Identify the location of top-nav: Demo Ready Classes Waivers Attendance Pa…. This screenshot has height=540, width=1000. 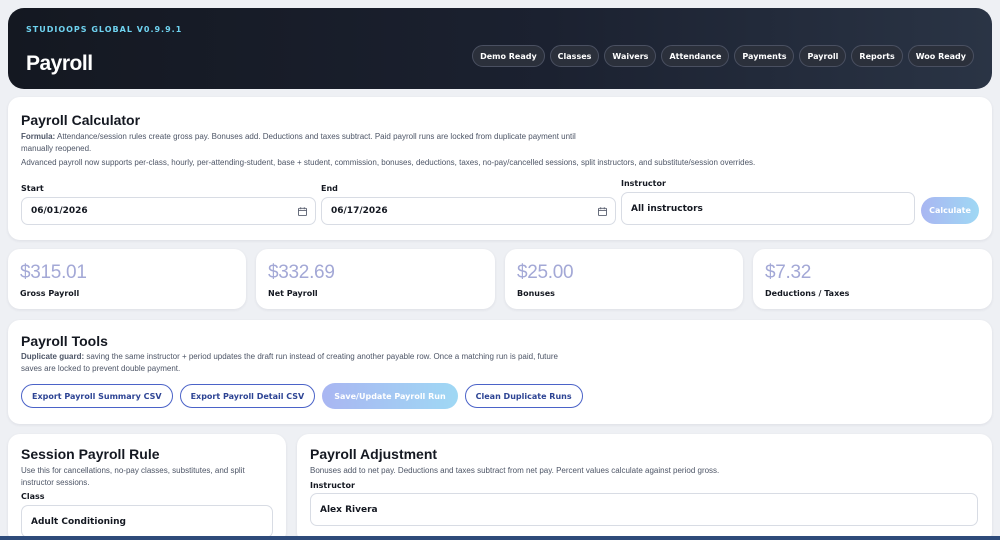
(723, 56).